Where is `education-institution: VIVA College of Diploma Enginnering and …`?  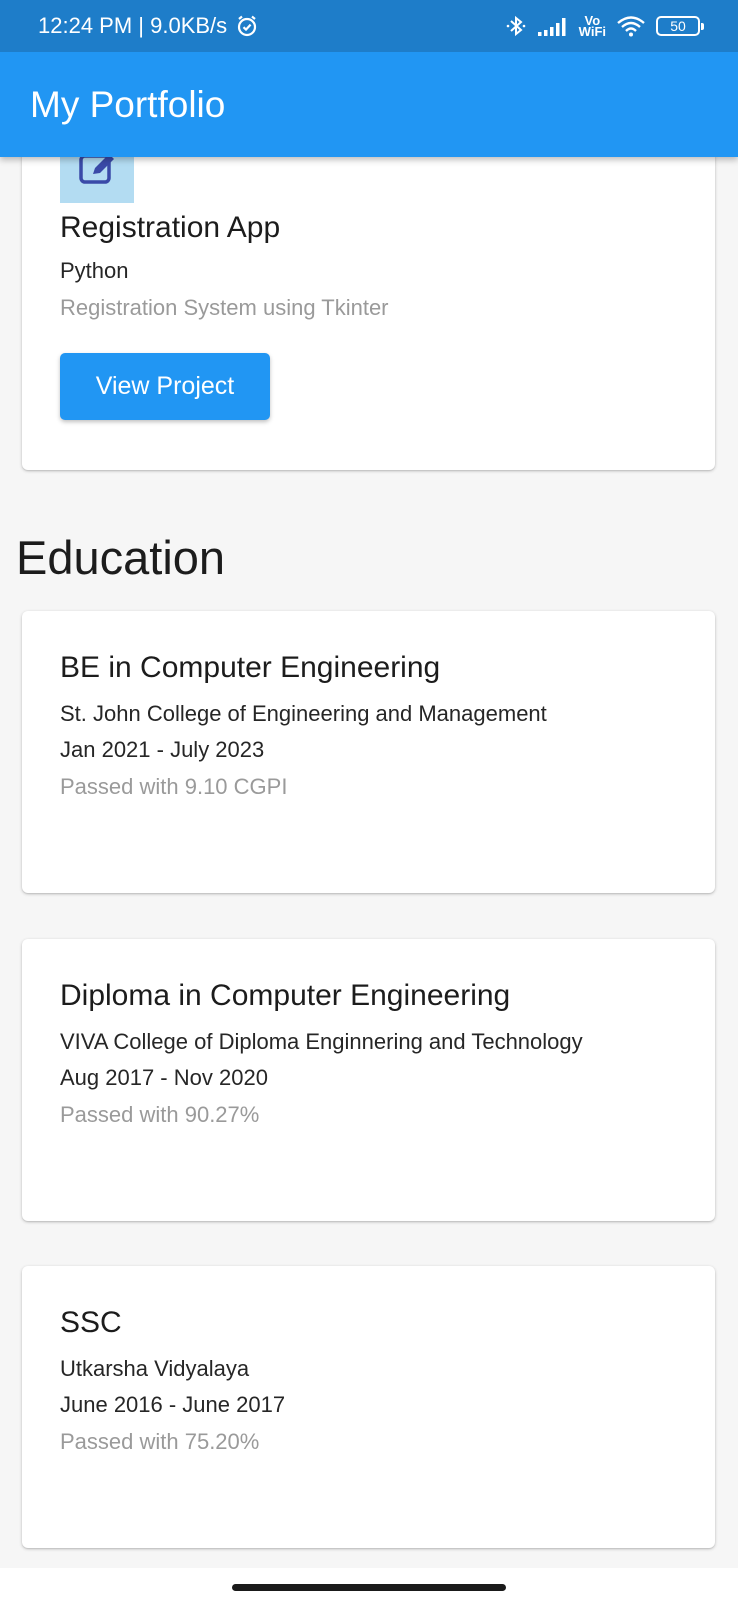 education-institution: VIVA College of Diploma Enginnering and … is located at coordinates (321, 1041).